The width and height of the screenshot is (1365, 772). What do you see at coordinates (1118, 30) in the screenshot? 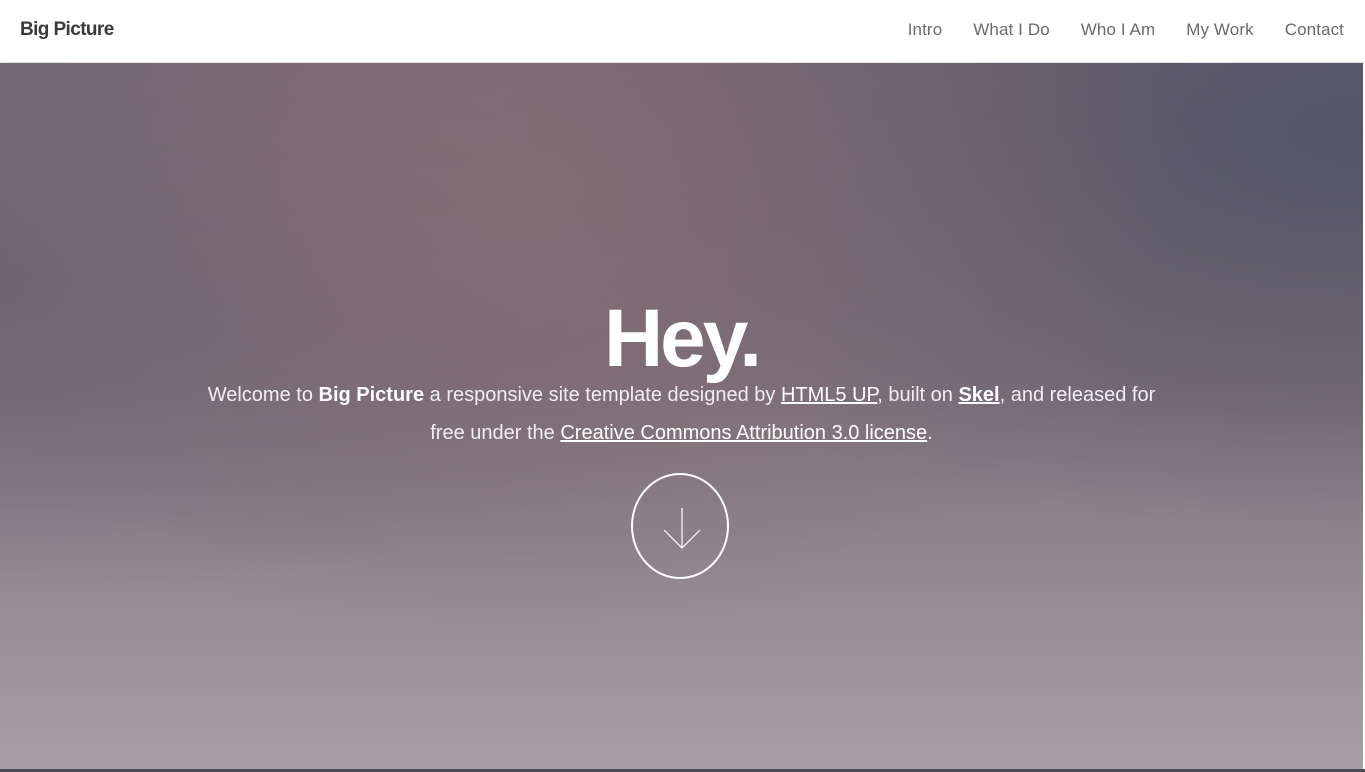
I see `nav-item-who-i-am: Who I Am` at bounding box center [1118, 30].